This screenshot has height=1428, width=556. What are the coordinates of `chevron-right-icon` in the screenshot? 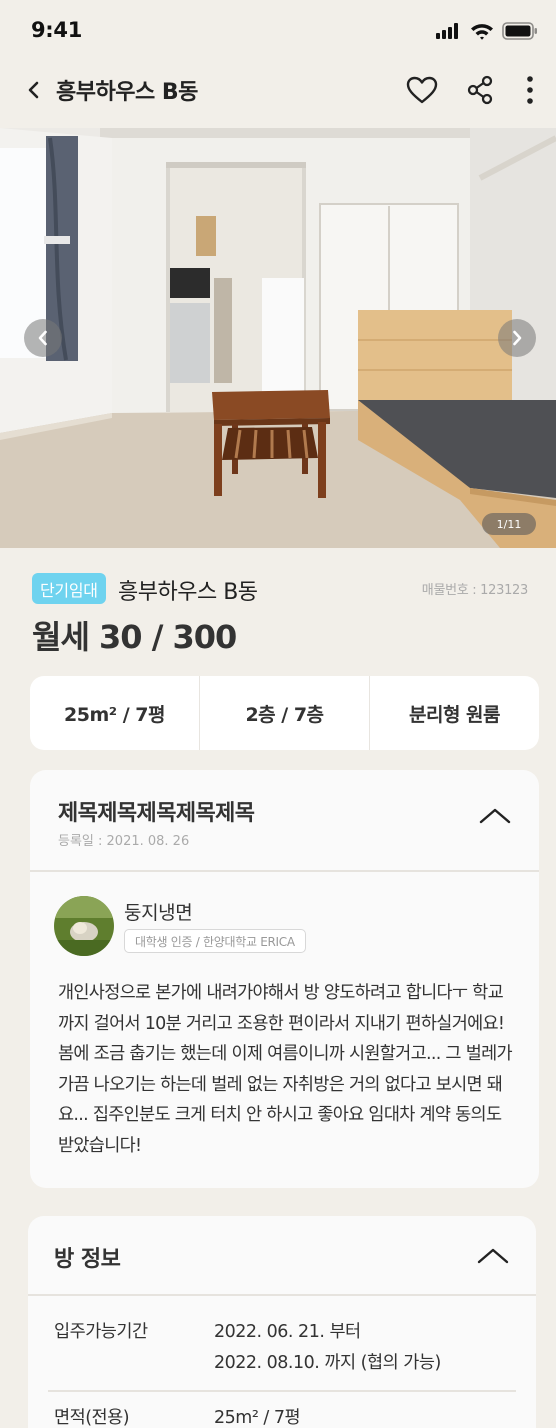 It's located at (517, 338).